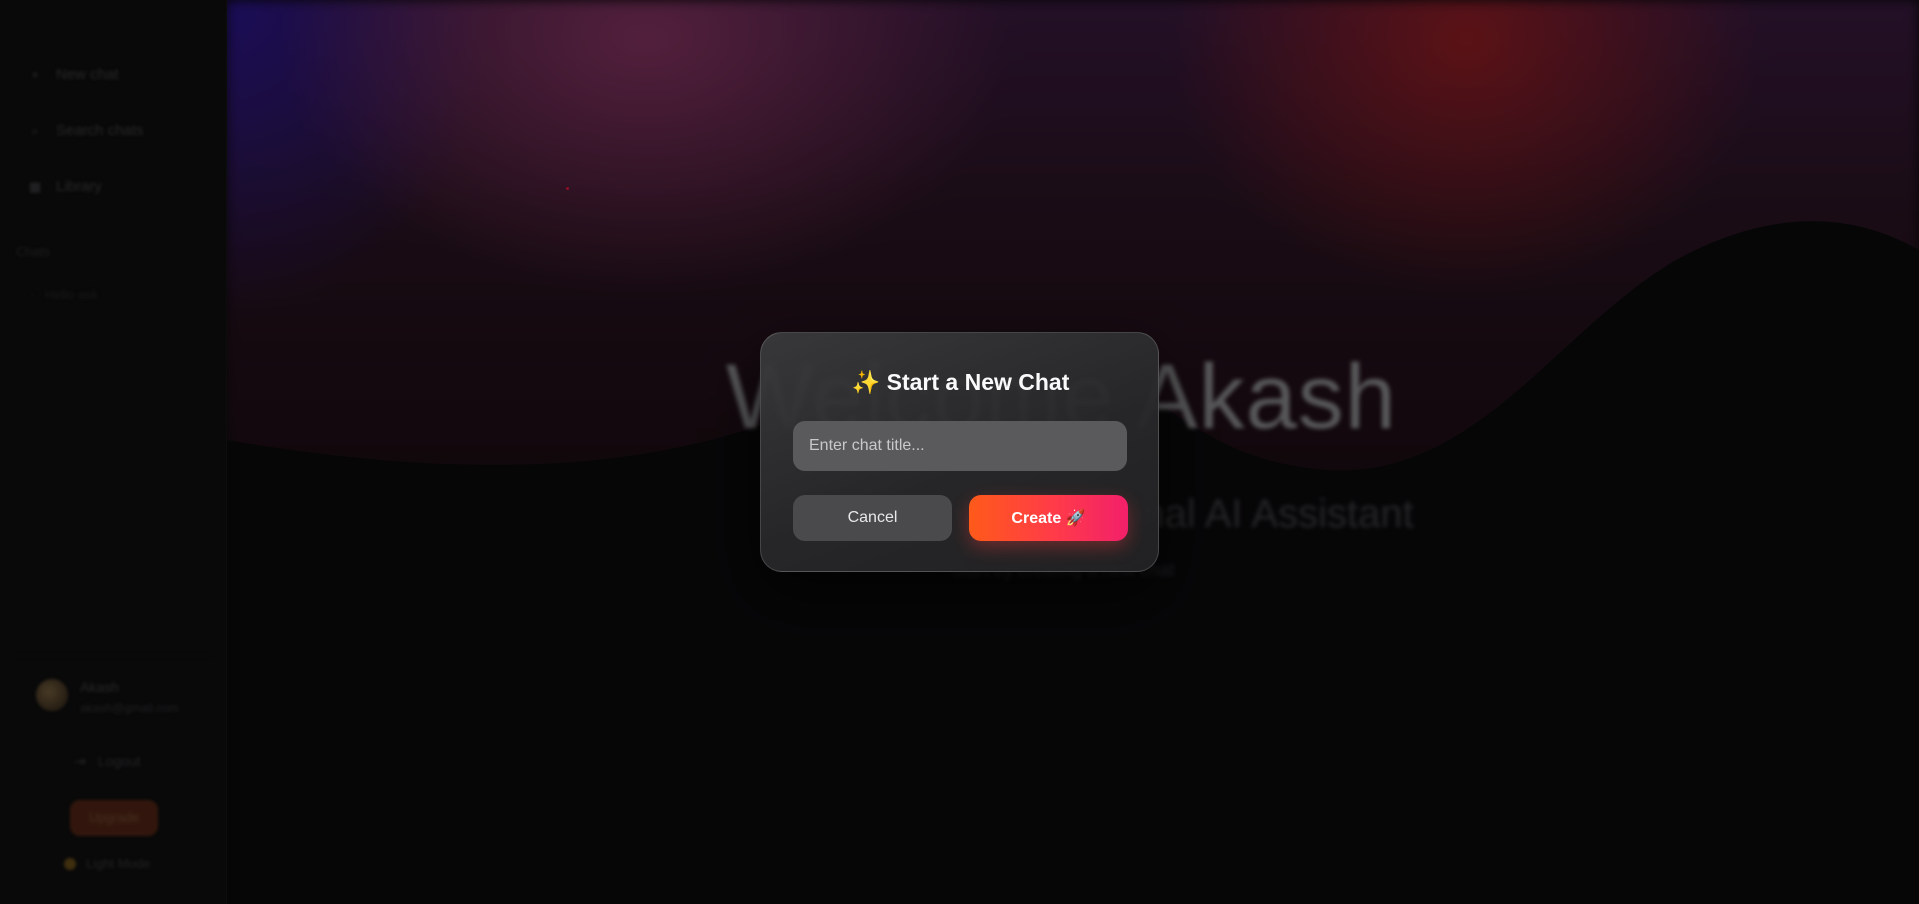 The image size is (1919, 904). I want to click on chat-title-input, so click(960, 446).